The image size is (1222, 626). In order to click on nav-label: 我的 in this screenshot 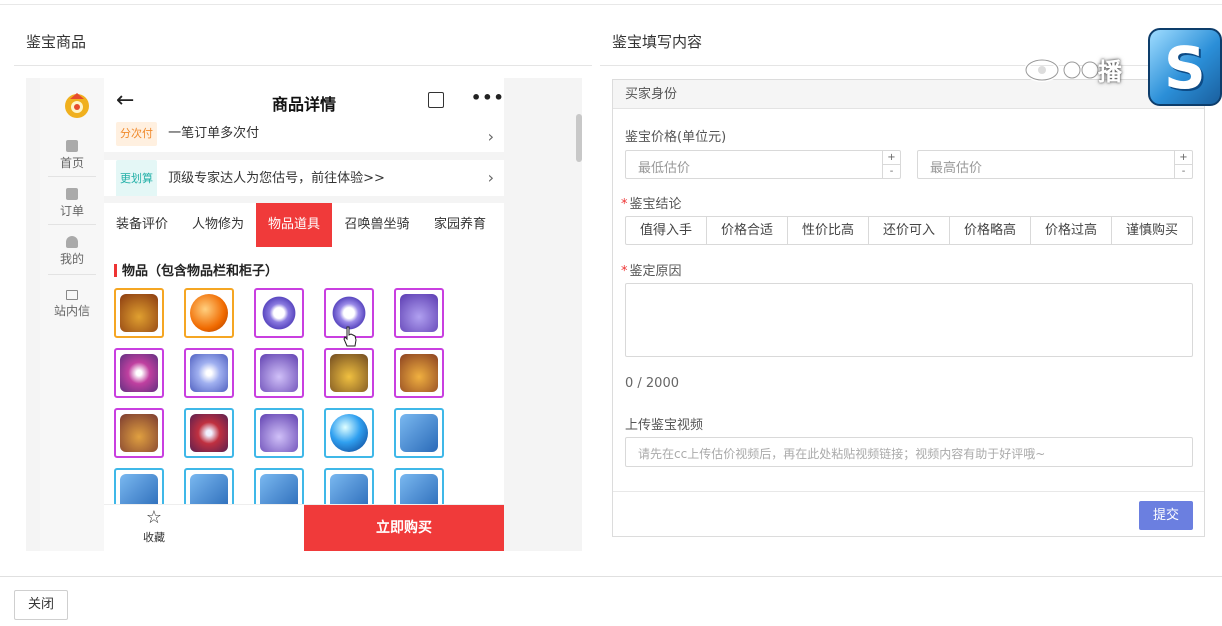, I will do `click(71, 259)`.